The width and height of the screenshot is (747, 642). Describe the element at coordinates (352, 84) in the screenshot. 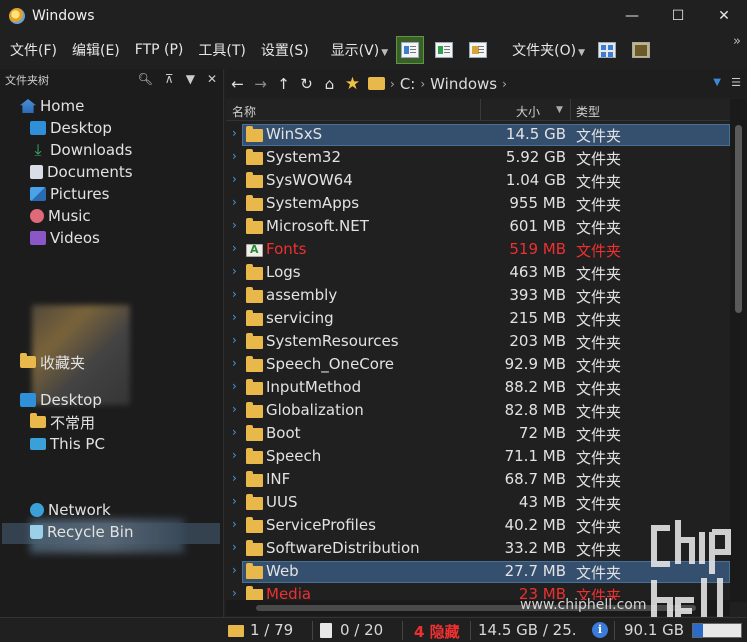

I see `favorites-star-icon: ★` at that location.